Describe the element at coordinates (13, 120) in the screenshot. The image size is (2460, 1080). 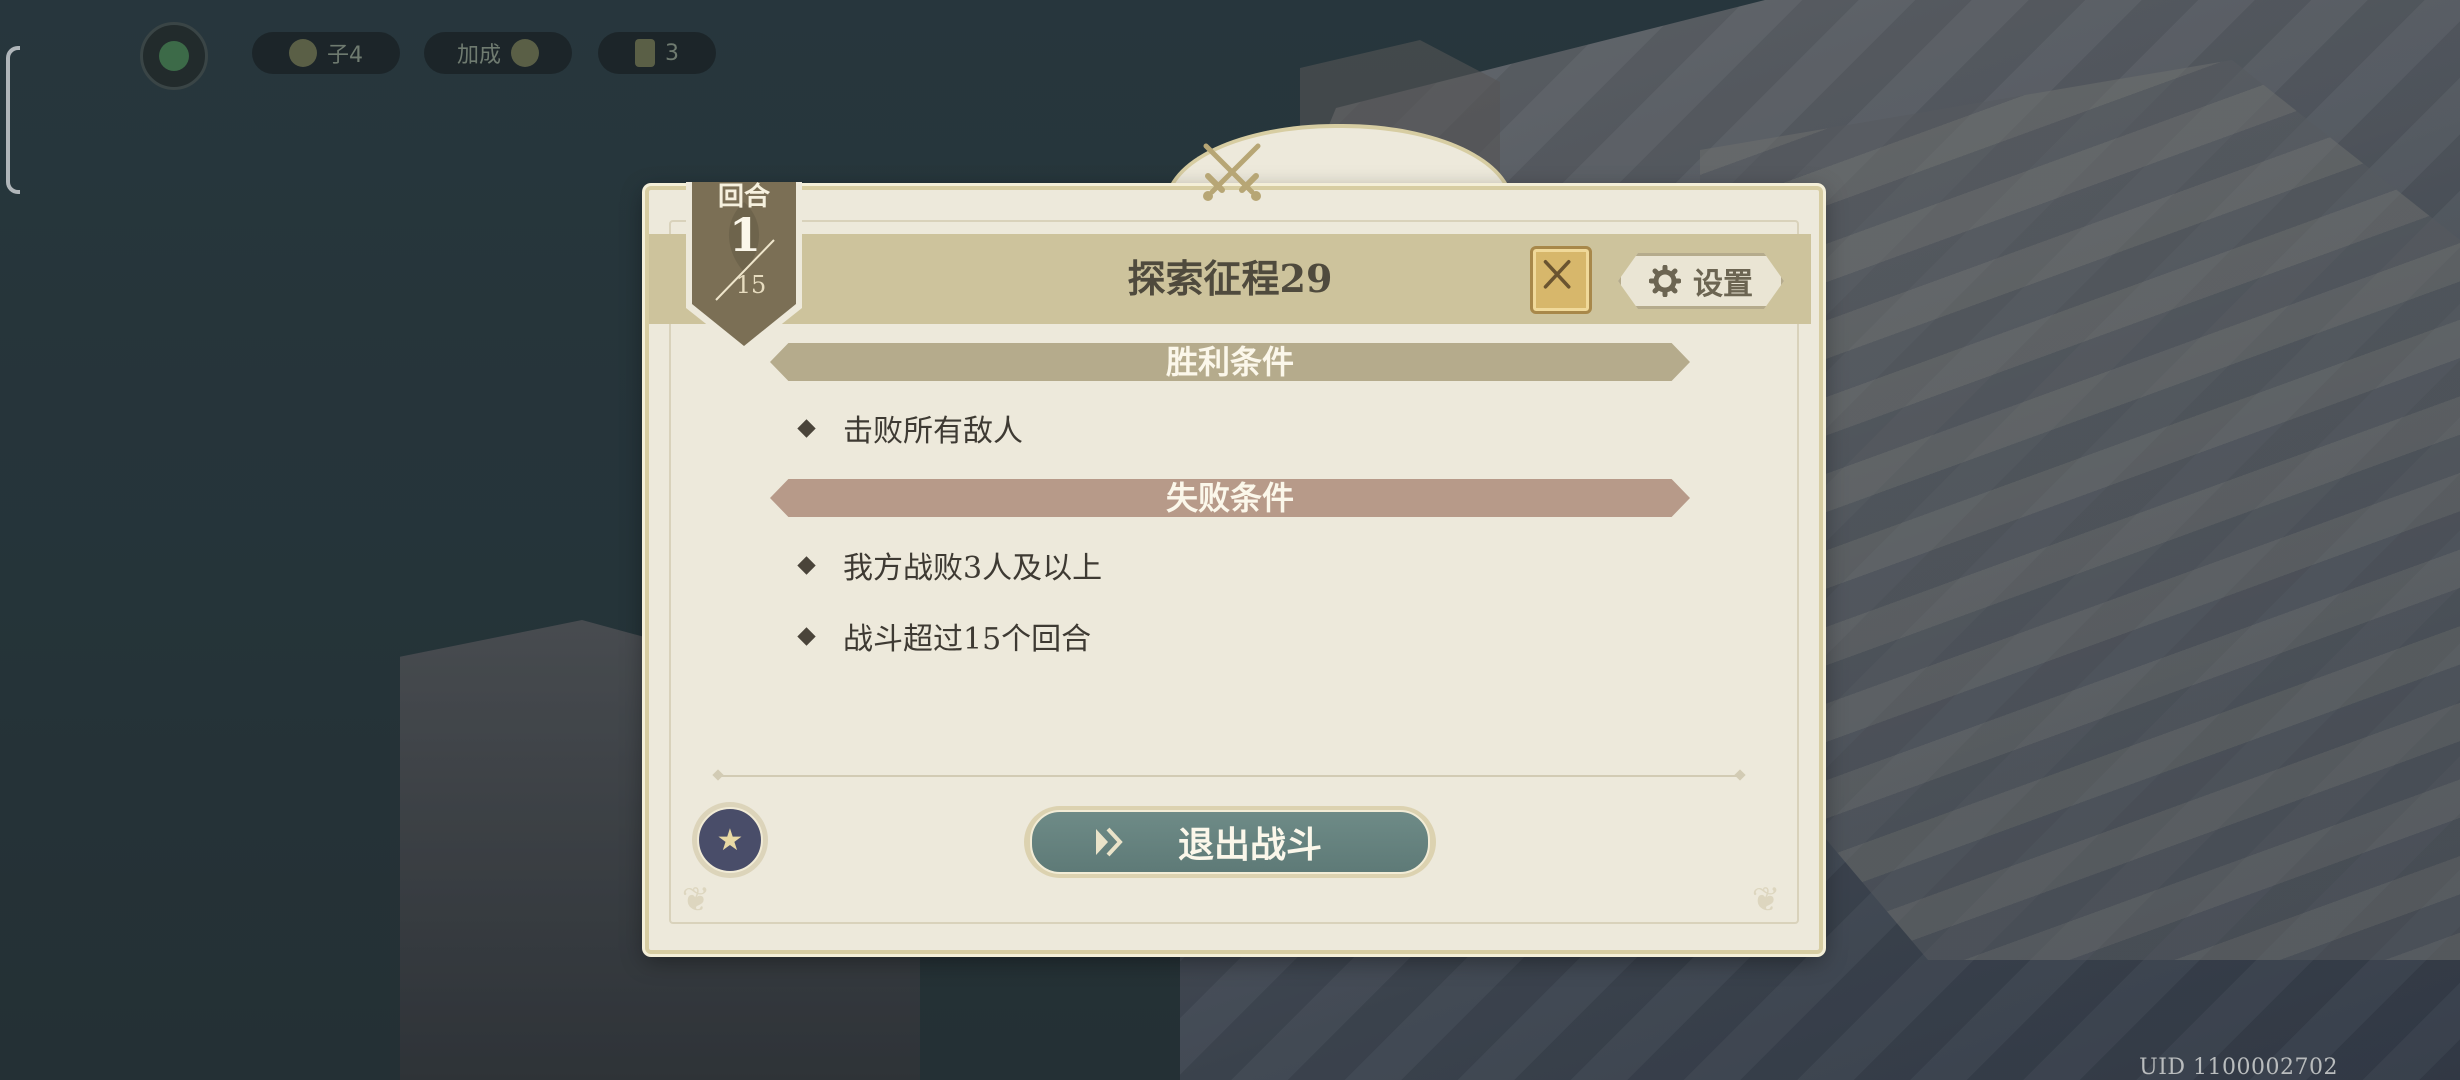
I see `side-menu-handle` at that location.